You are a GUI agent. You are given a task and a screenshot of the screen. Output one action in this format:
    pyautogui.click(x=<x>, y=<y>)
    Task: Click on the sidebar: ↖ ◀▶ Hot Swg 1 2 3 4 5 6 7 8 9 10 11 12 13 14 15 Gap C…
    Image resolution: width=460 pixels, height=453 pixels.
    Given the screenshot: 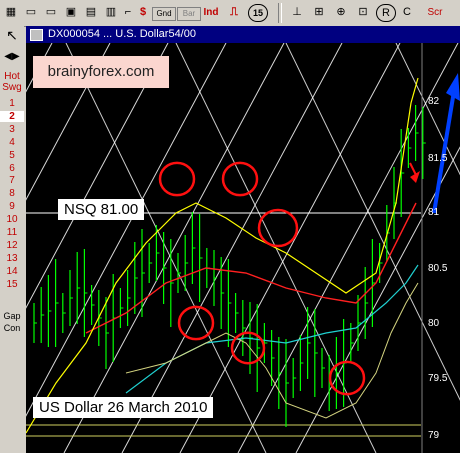 What is the action you would take?
    pyautogui.click(x=12, y=239)
    